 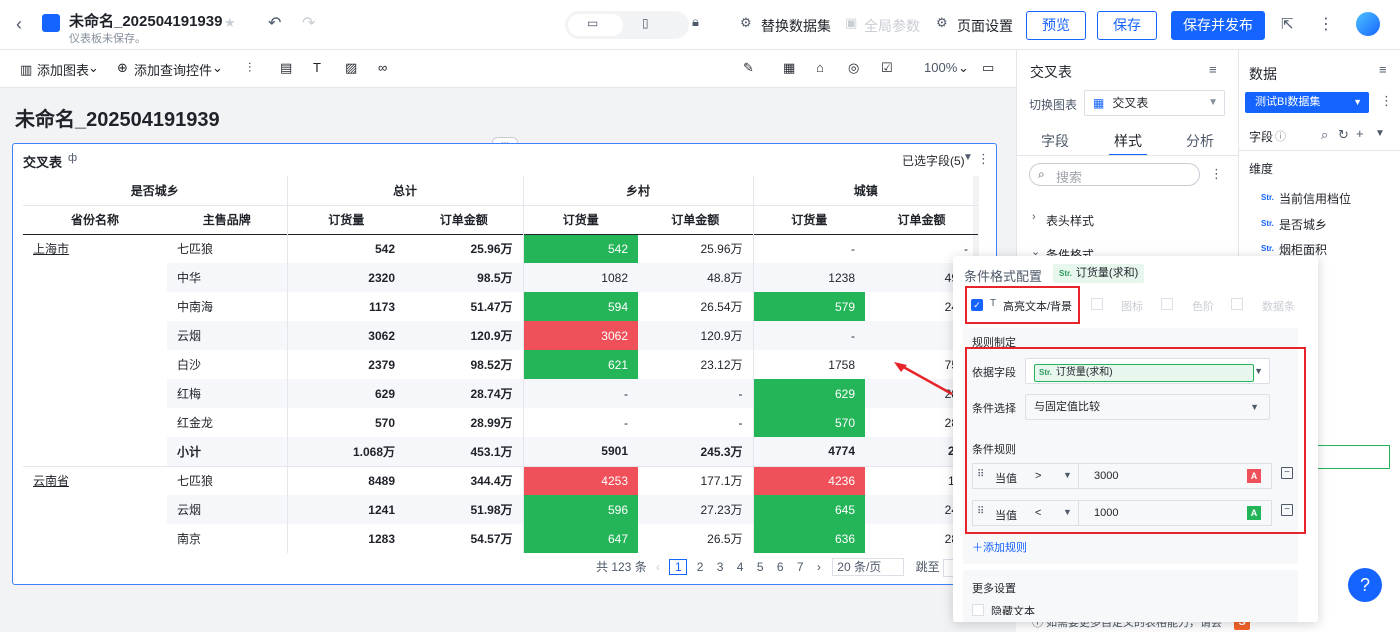 What do you see at coordinates (892, 26) in the screenshot?
I see `global-params-button: 全局参数` at bounding box center [892, 26].